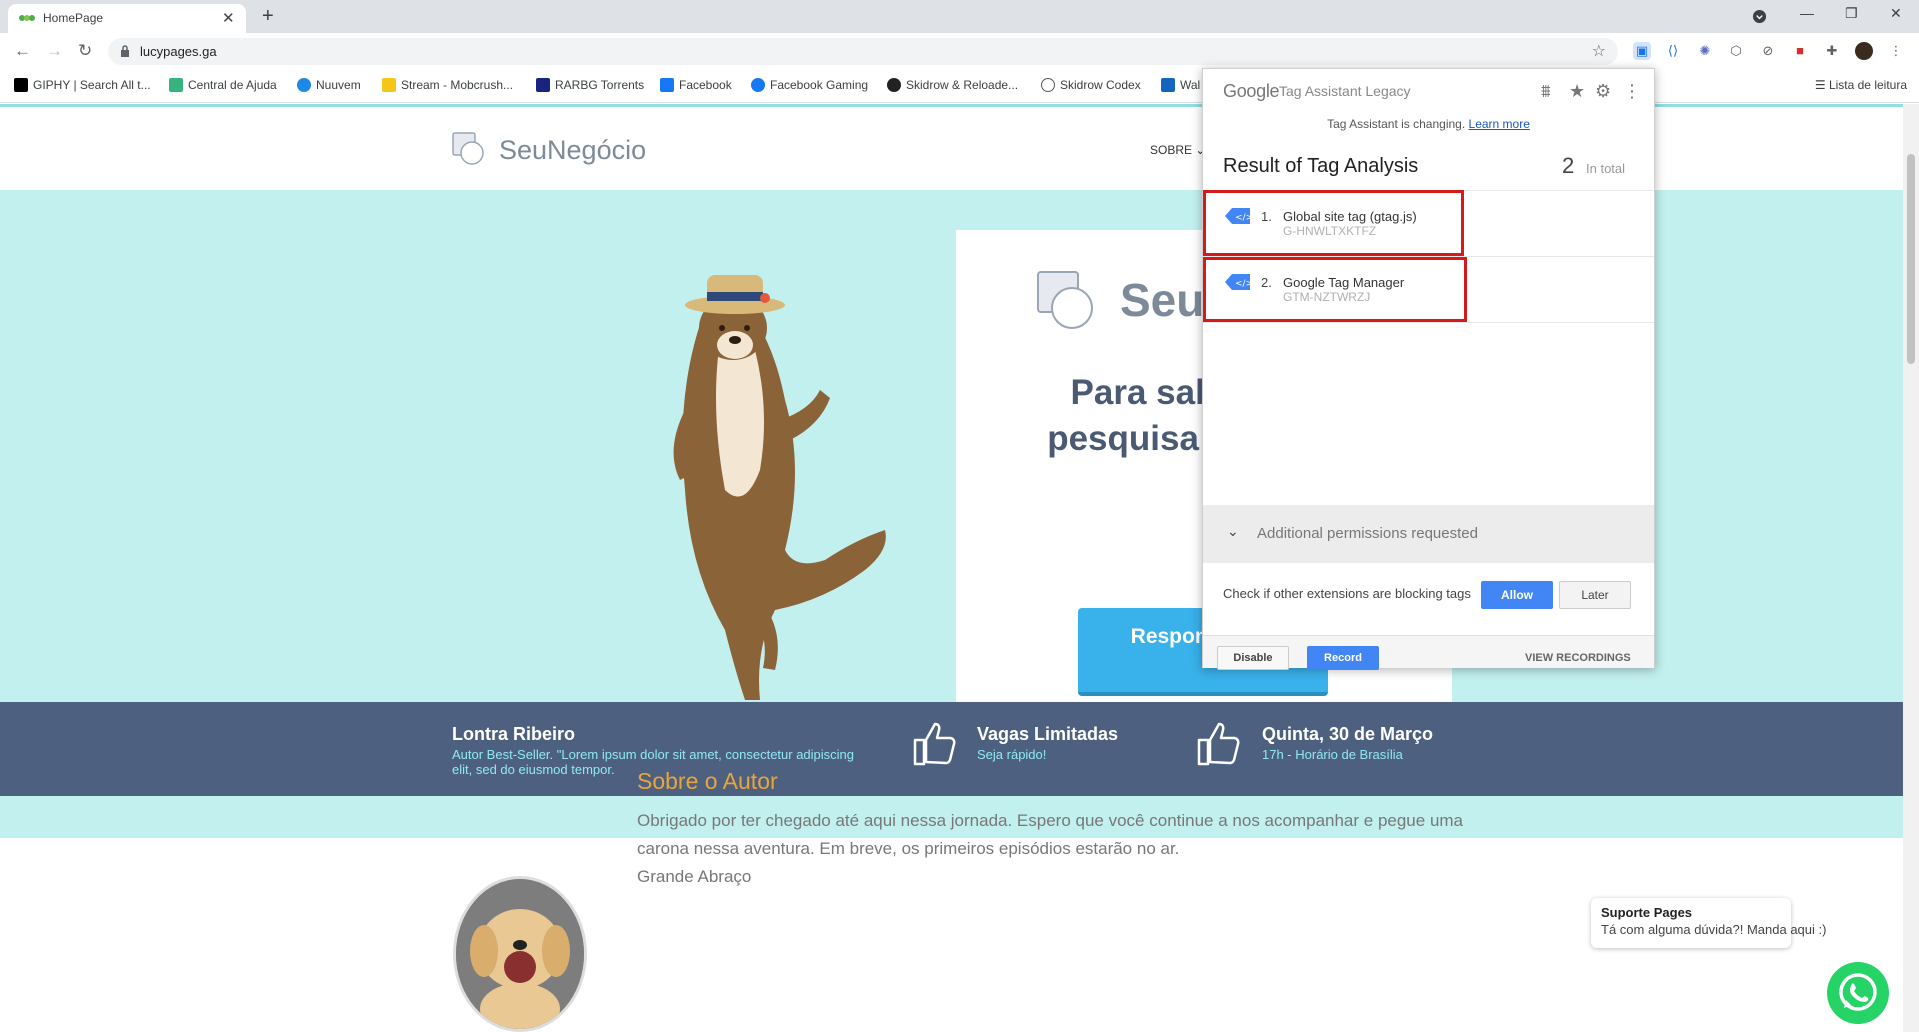  What do you see at coordinates (1714, 929) in the screenshot?
I see `support-text: Tá com alguma dúvida?! Manda aqui :)` at bounding box center [1714, 929].